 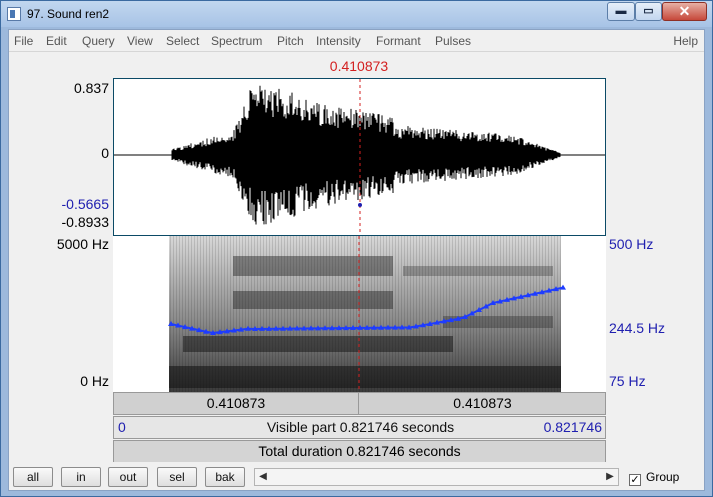 What do you see at coordinates (356, 14) in the screenshot?
I see `title-bar: 97. Sound ren2 ▬ ▭ ✕` at bounding box center [356, 14].